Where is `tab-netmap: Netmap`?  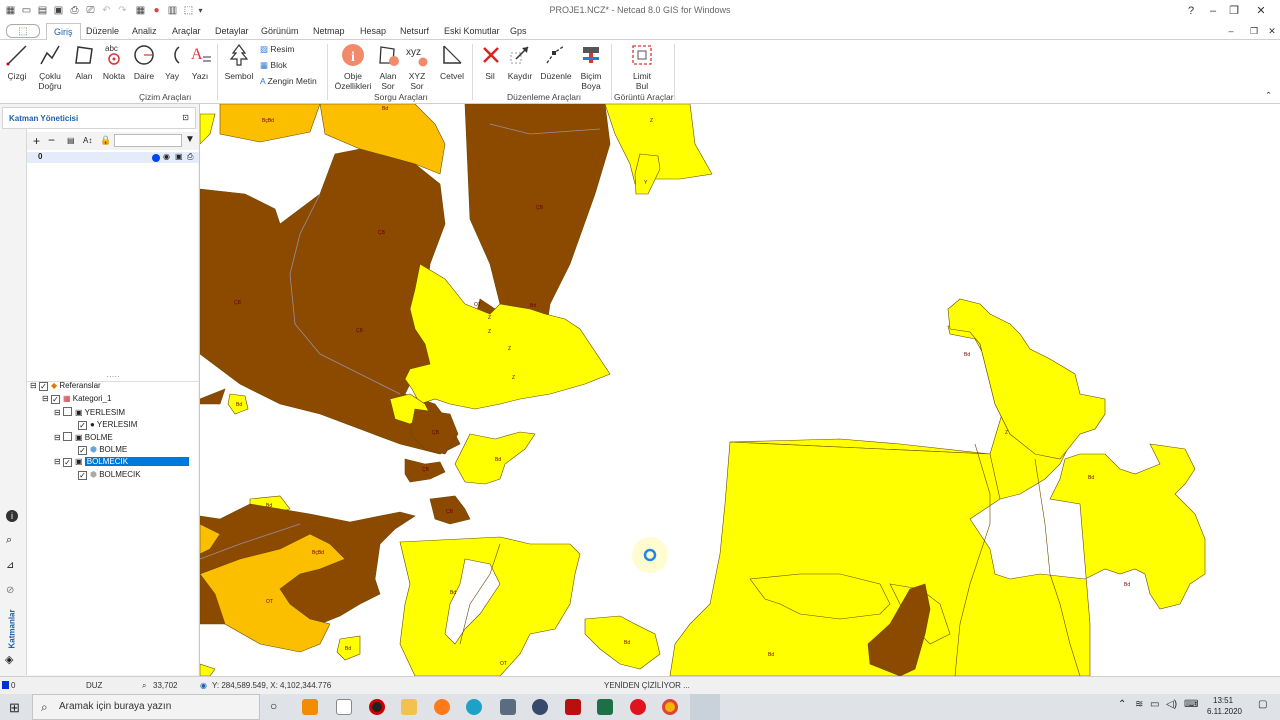
tab-netmap: Netmap is located at coordinates (329, 31).